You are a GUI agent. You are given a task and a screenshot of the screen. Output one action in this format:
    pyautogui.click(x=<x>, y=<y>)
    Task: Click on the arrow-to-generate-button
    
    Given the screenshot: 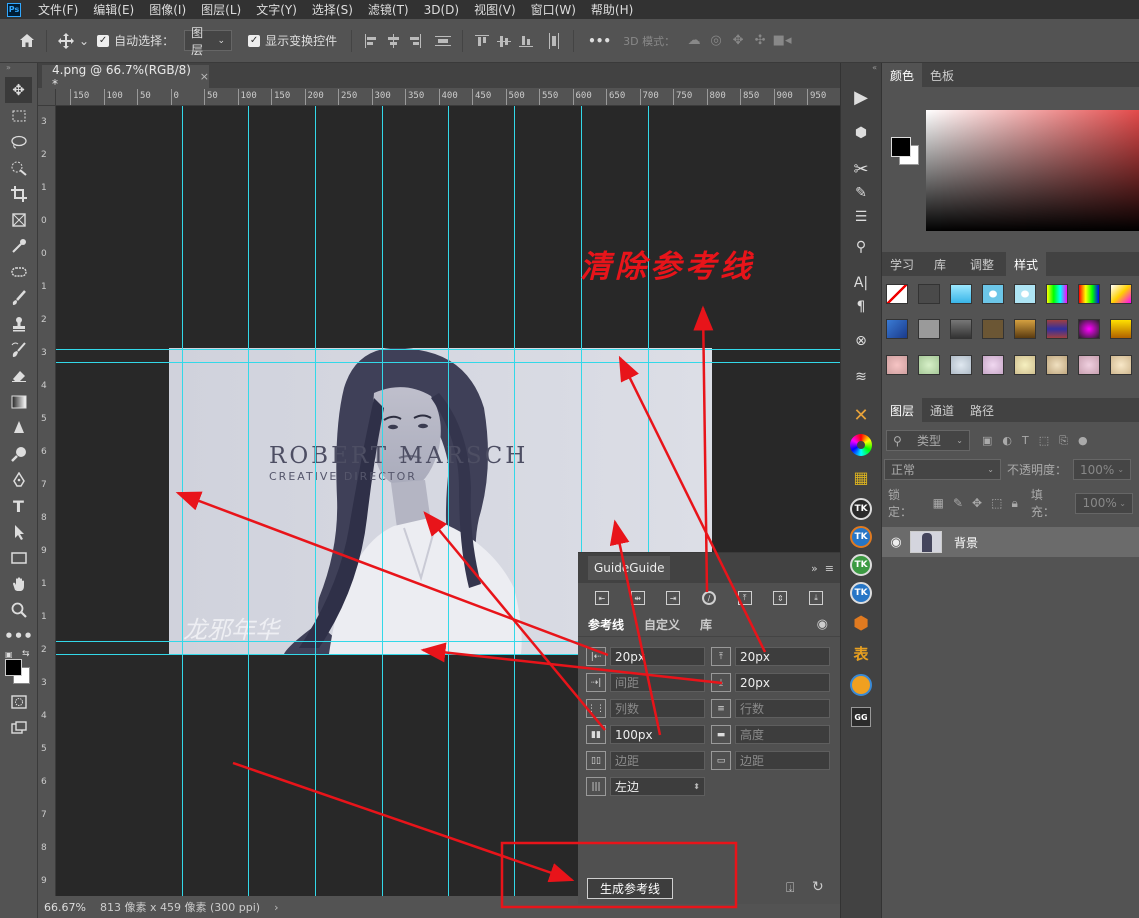 What is the action you would take?
    pyautogui.click(x=403, y=822)
    